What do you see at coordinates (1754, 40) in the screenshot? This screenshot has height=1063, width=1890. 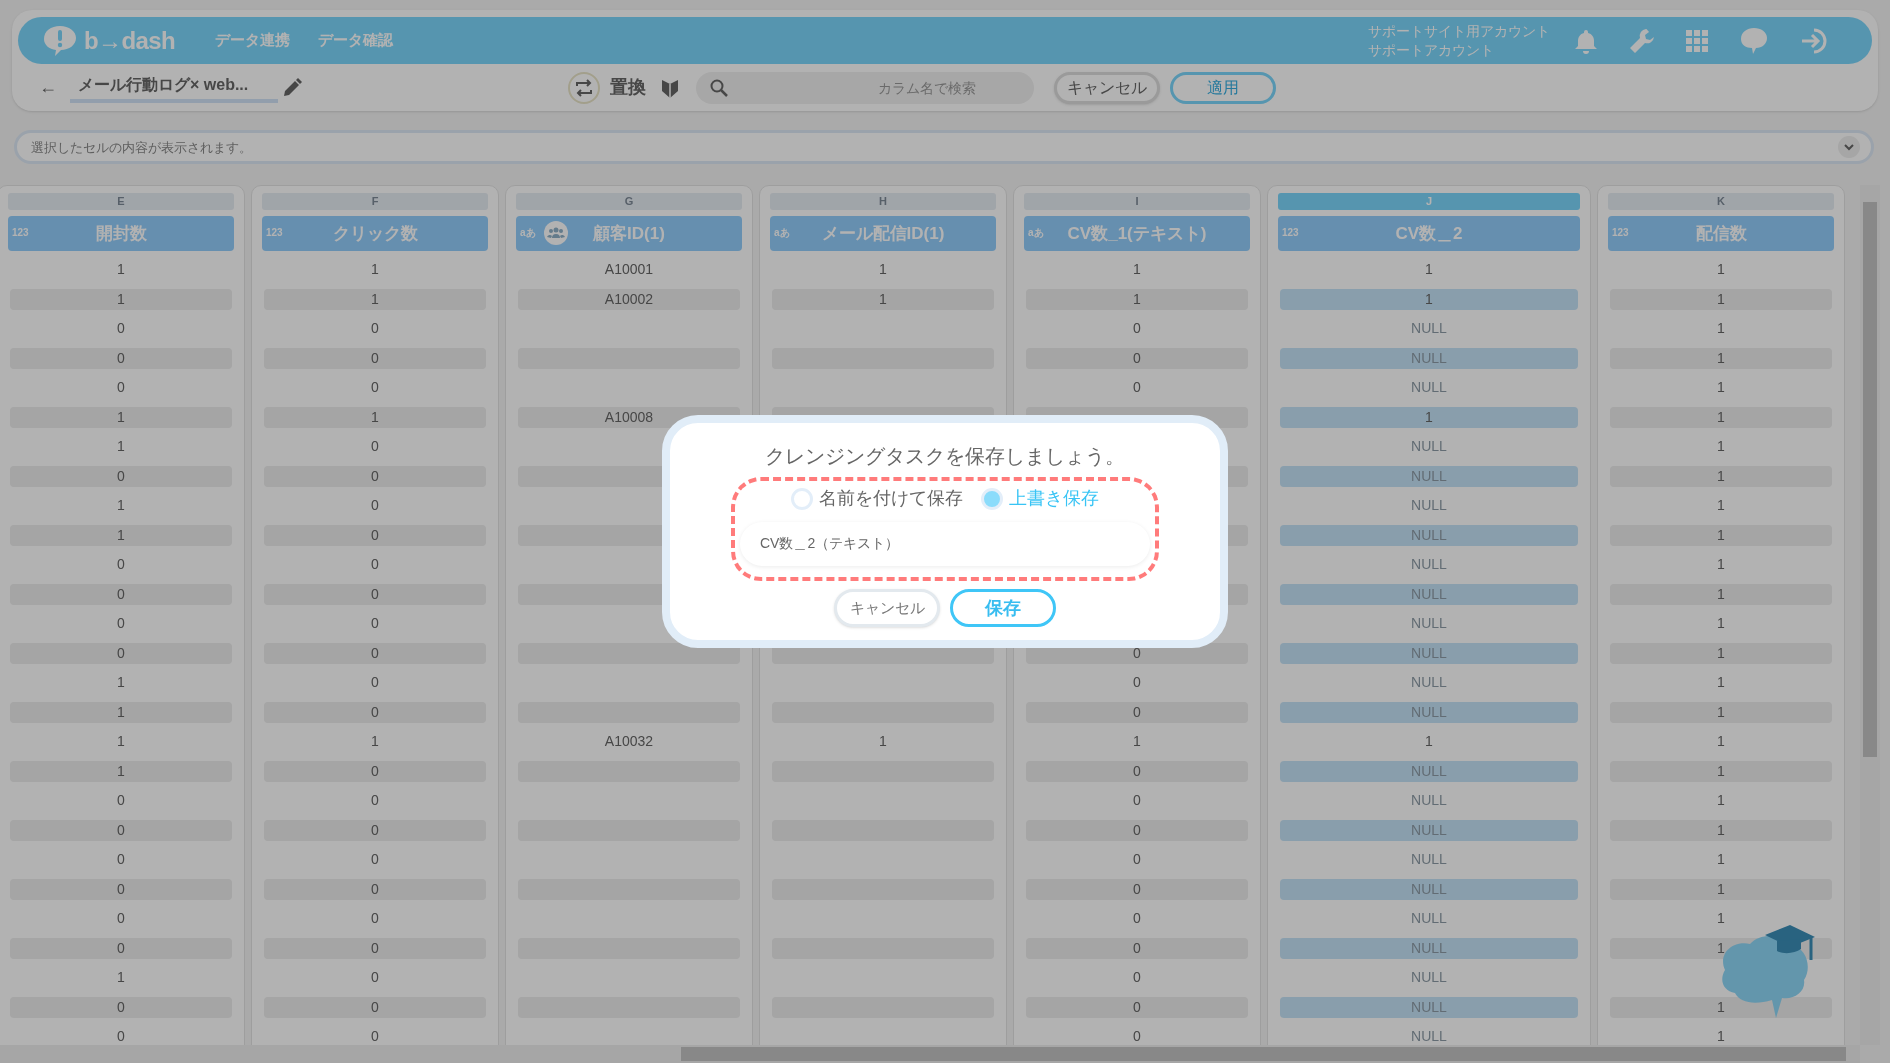 I see `speech-bubble-icon` at bounding box center [1754, 40].